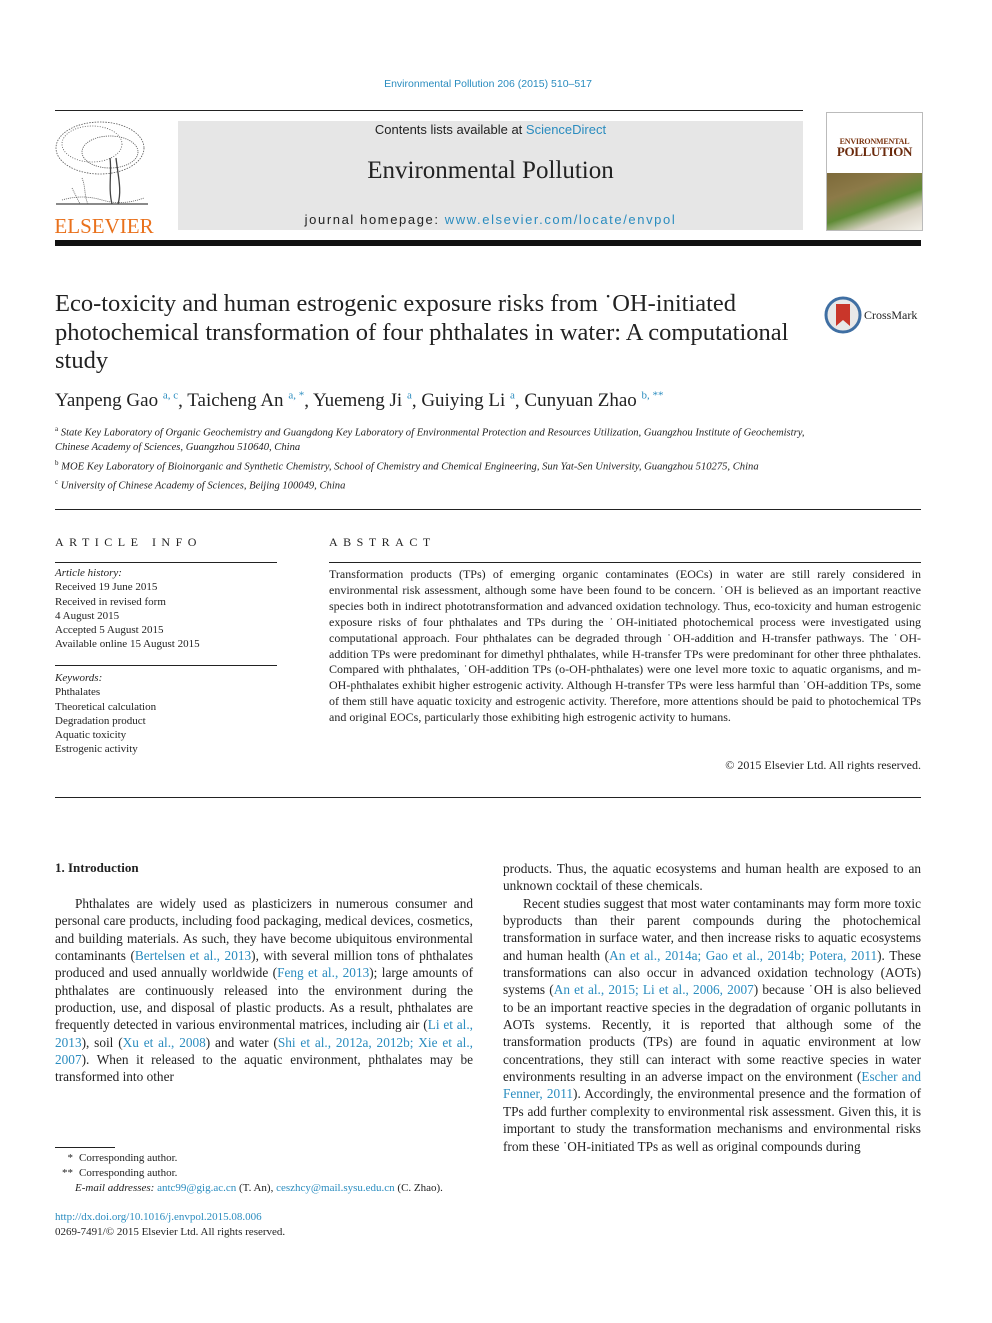 The image size is (992, 1323). What do you see at coordinates (374, 219) in the screenshot?
I see `homepage-prefix: journal homepage:` at bounding box center [374, 219].